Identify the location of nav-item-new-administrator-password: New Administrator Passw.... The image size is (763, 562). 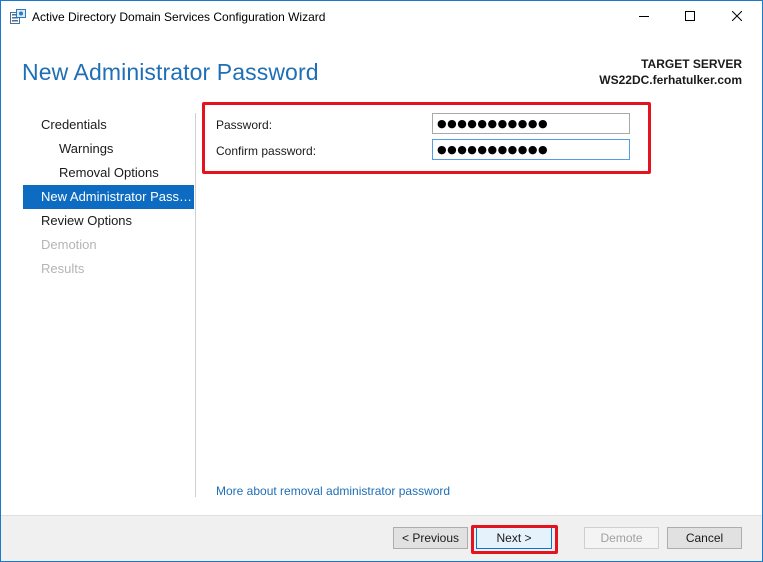
(108, 197).